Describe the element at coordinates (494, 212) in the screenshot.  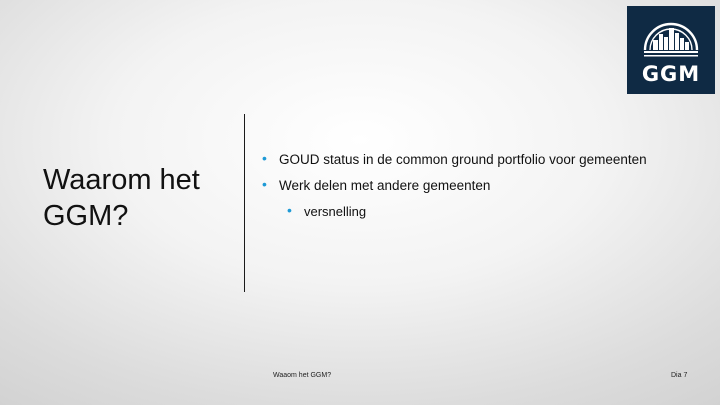
I see `bullet-item: • versnelling` at that location.